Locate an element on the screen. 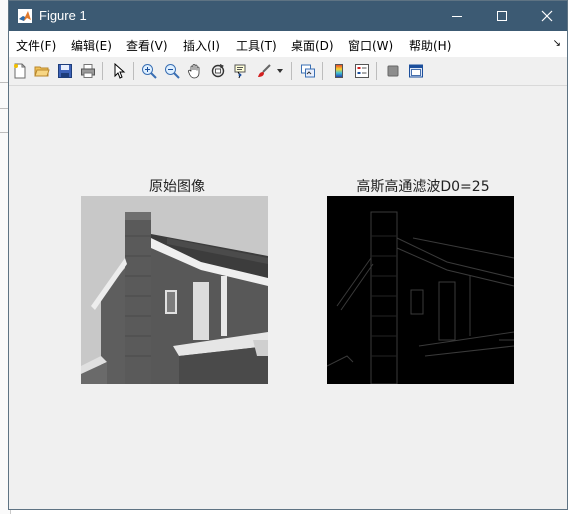  close-button is located at coordinates (546, 16).